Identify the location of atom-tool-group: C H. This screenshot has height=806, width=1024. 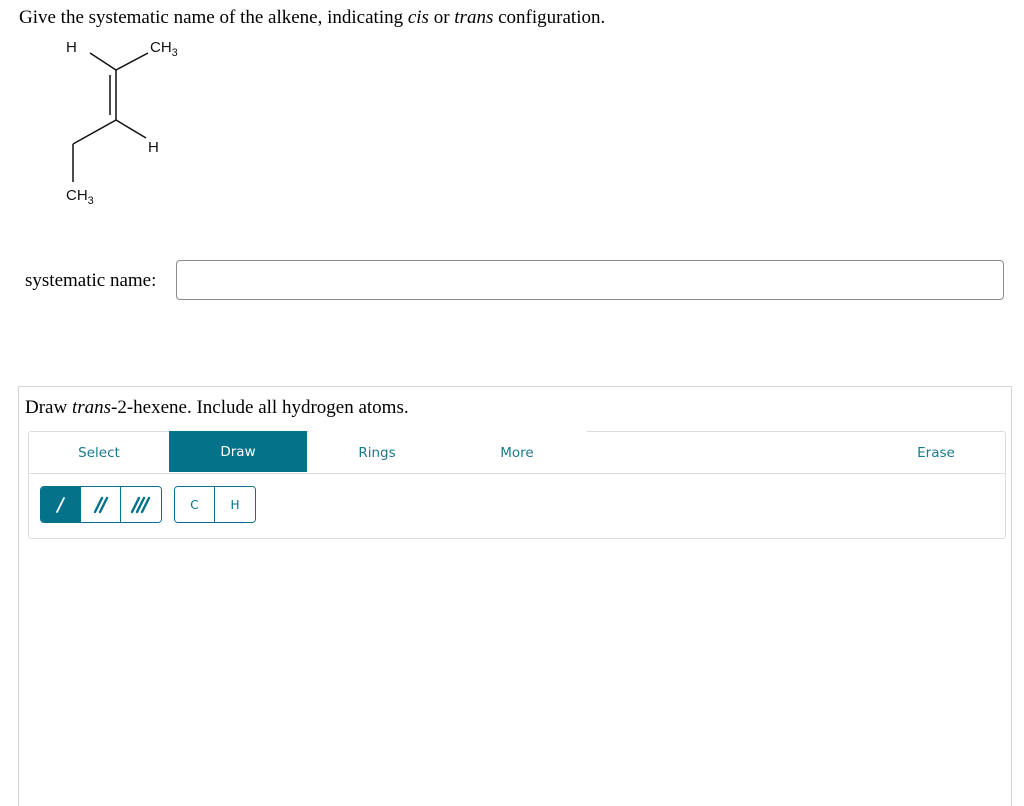
(215, 504).